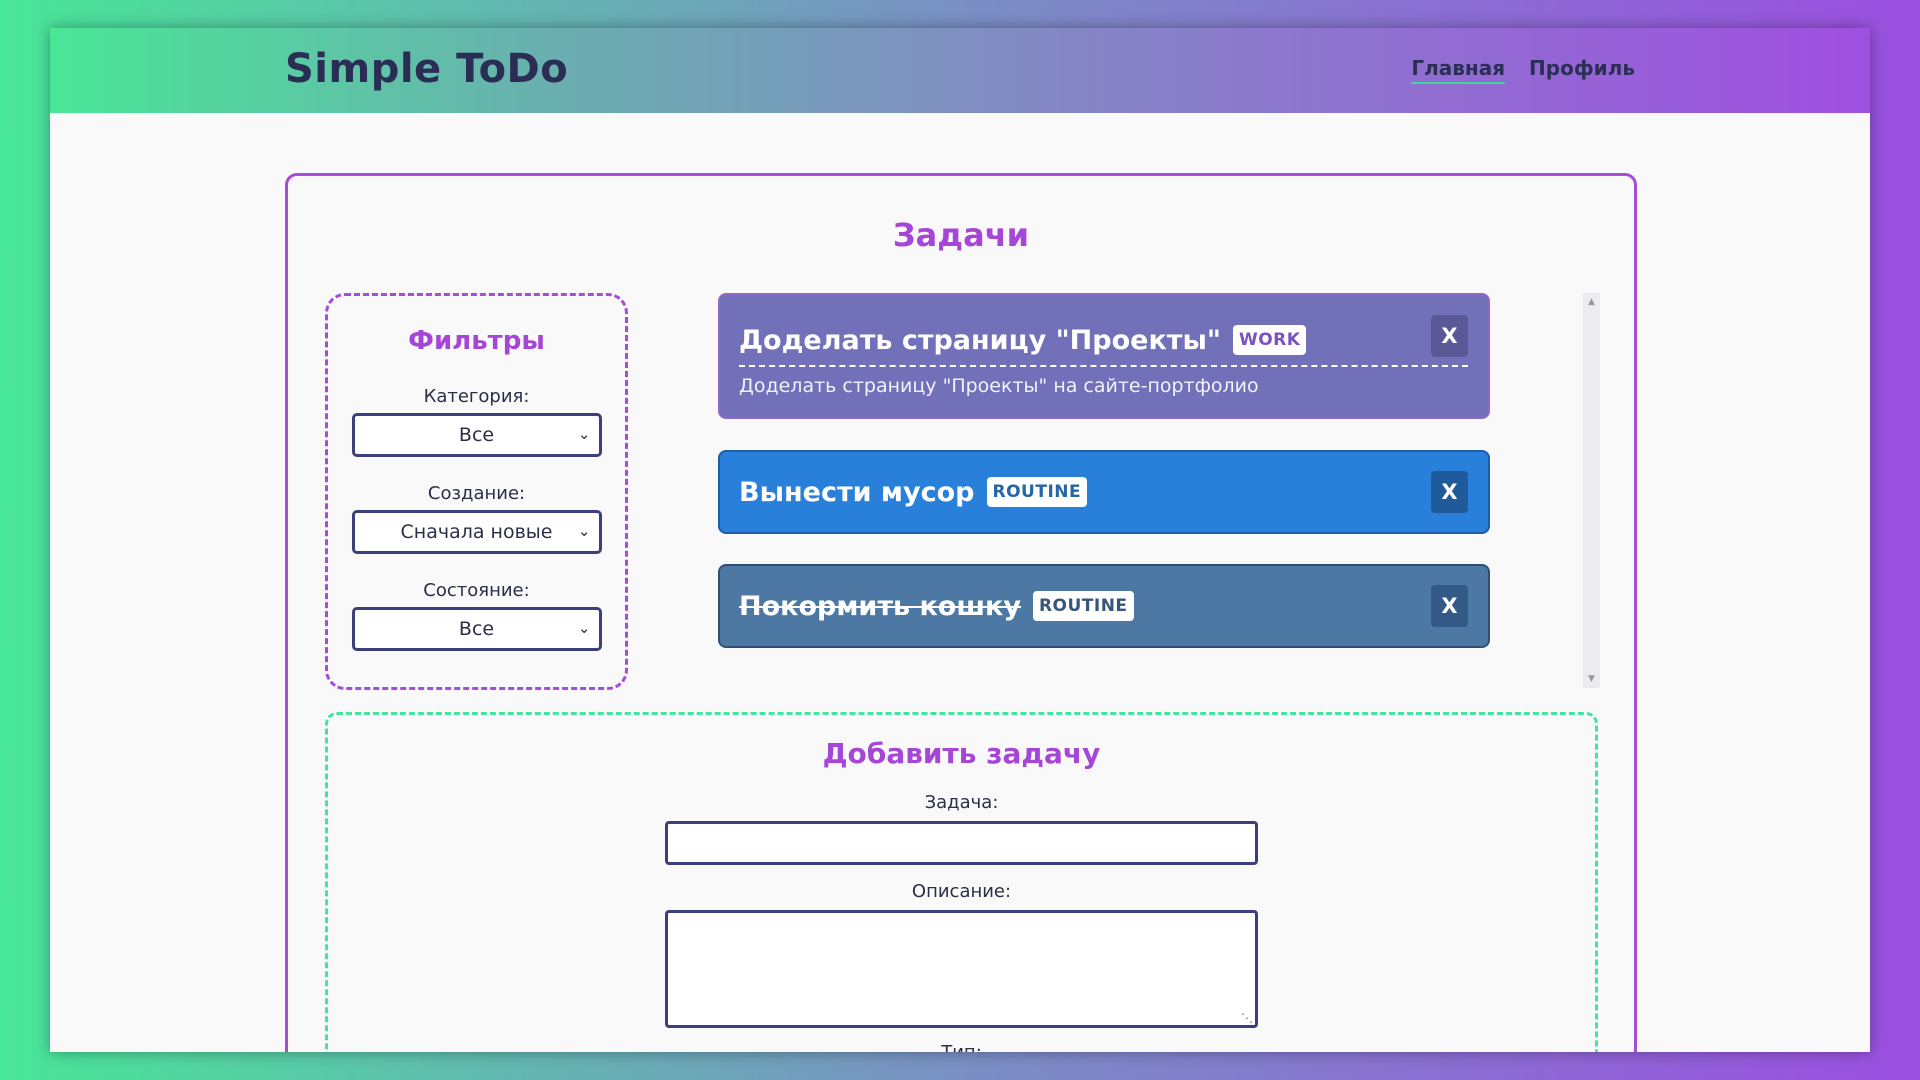 The height and width of the screenshot is (1080, 1920). What do you see at coordinates (961, 1047) in the screenshot?
I see `type-label: Тип:` at bounding box center [961, 1047].